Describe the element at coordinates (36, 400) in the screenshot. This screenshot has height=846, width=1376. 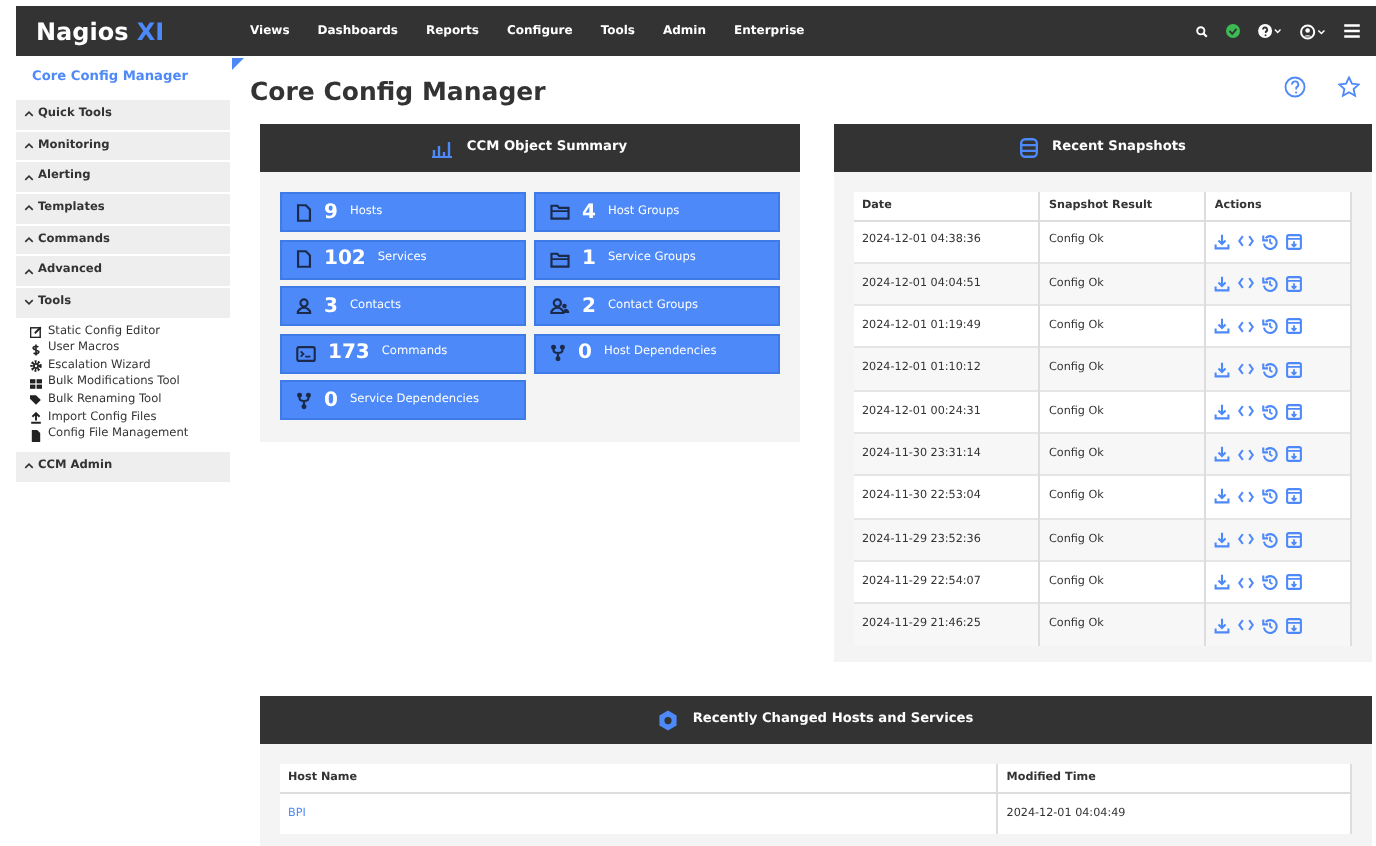
I see `tag-icon` at that location.